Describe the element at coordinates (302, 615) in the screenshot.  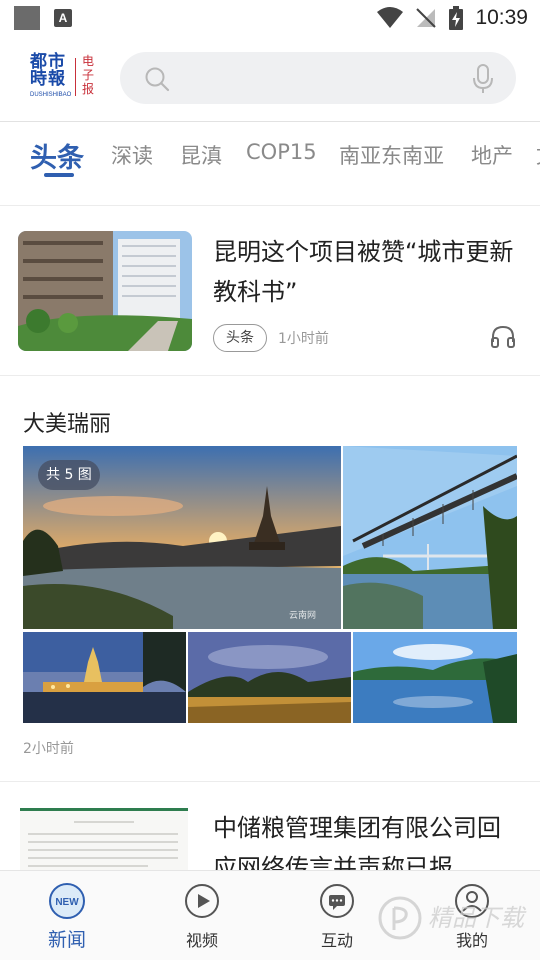
I see `photo-watermark: 云南网` at that location.